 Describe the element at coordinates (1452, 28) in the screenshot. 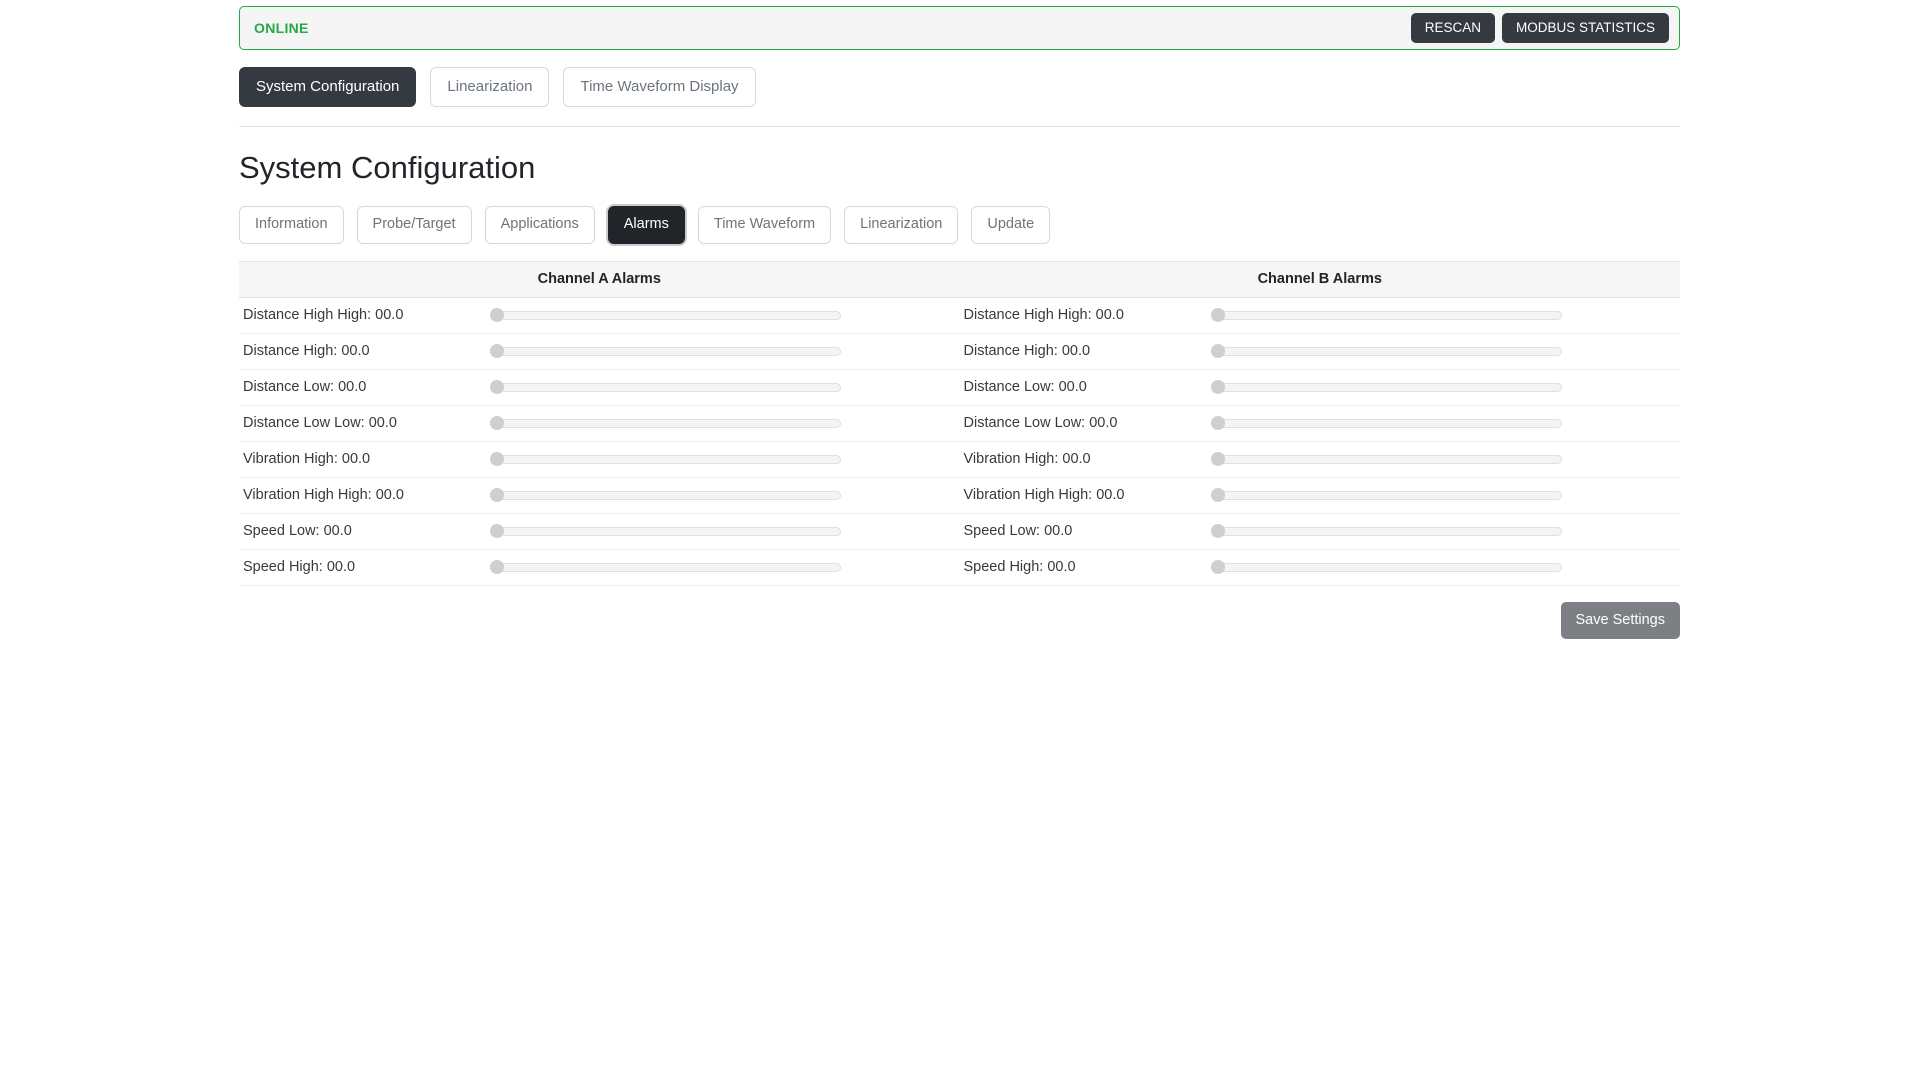

I see `rescan-button: RESCAN` at that location.